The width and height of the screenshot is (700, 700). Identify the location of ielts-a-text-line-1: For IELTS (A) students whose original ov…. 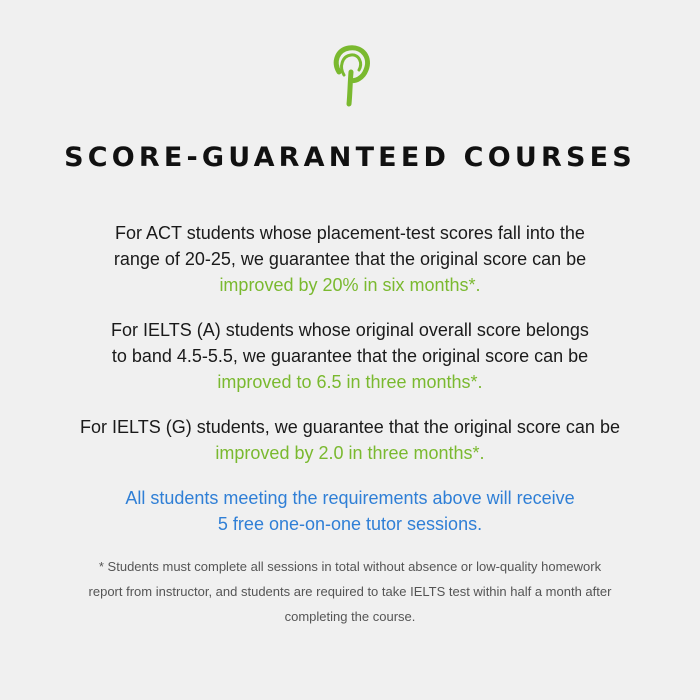
(350, 330).